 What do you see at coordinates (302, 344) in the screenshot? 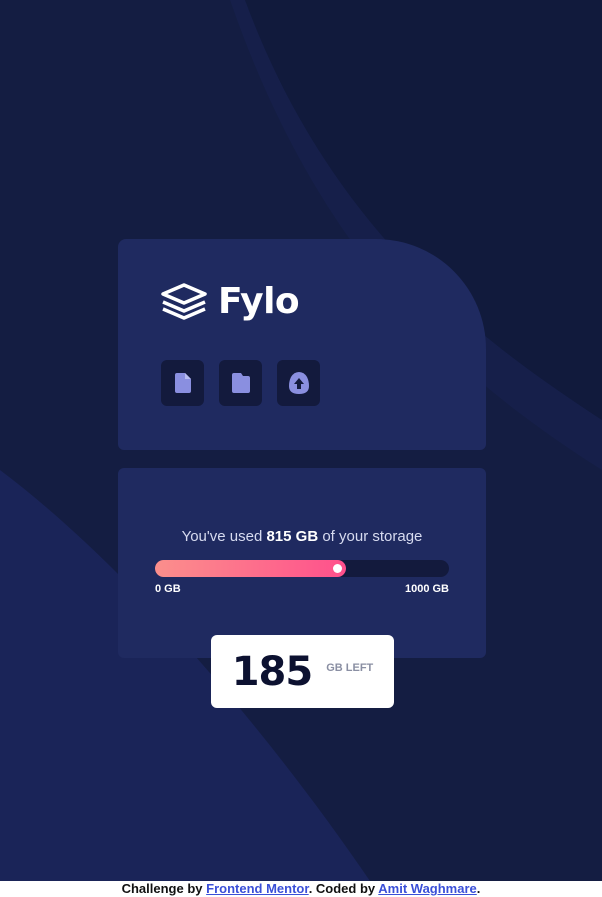
I see `logo-card: Fylo` at bounding box center [302, 344].